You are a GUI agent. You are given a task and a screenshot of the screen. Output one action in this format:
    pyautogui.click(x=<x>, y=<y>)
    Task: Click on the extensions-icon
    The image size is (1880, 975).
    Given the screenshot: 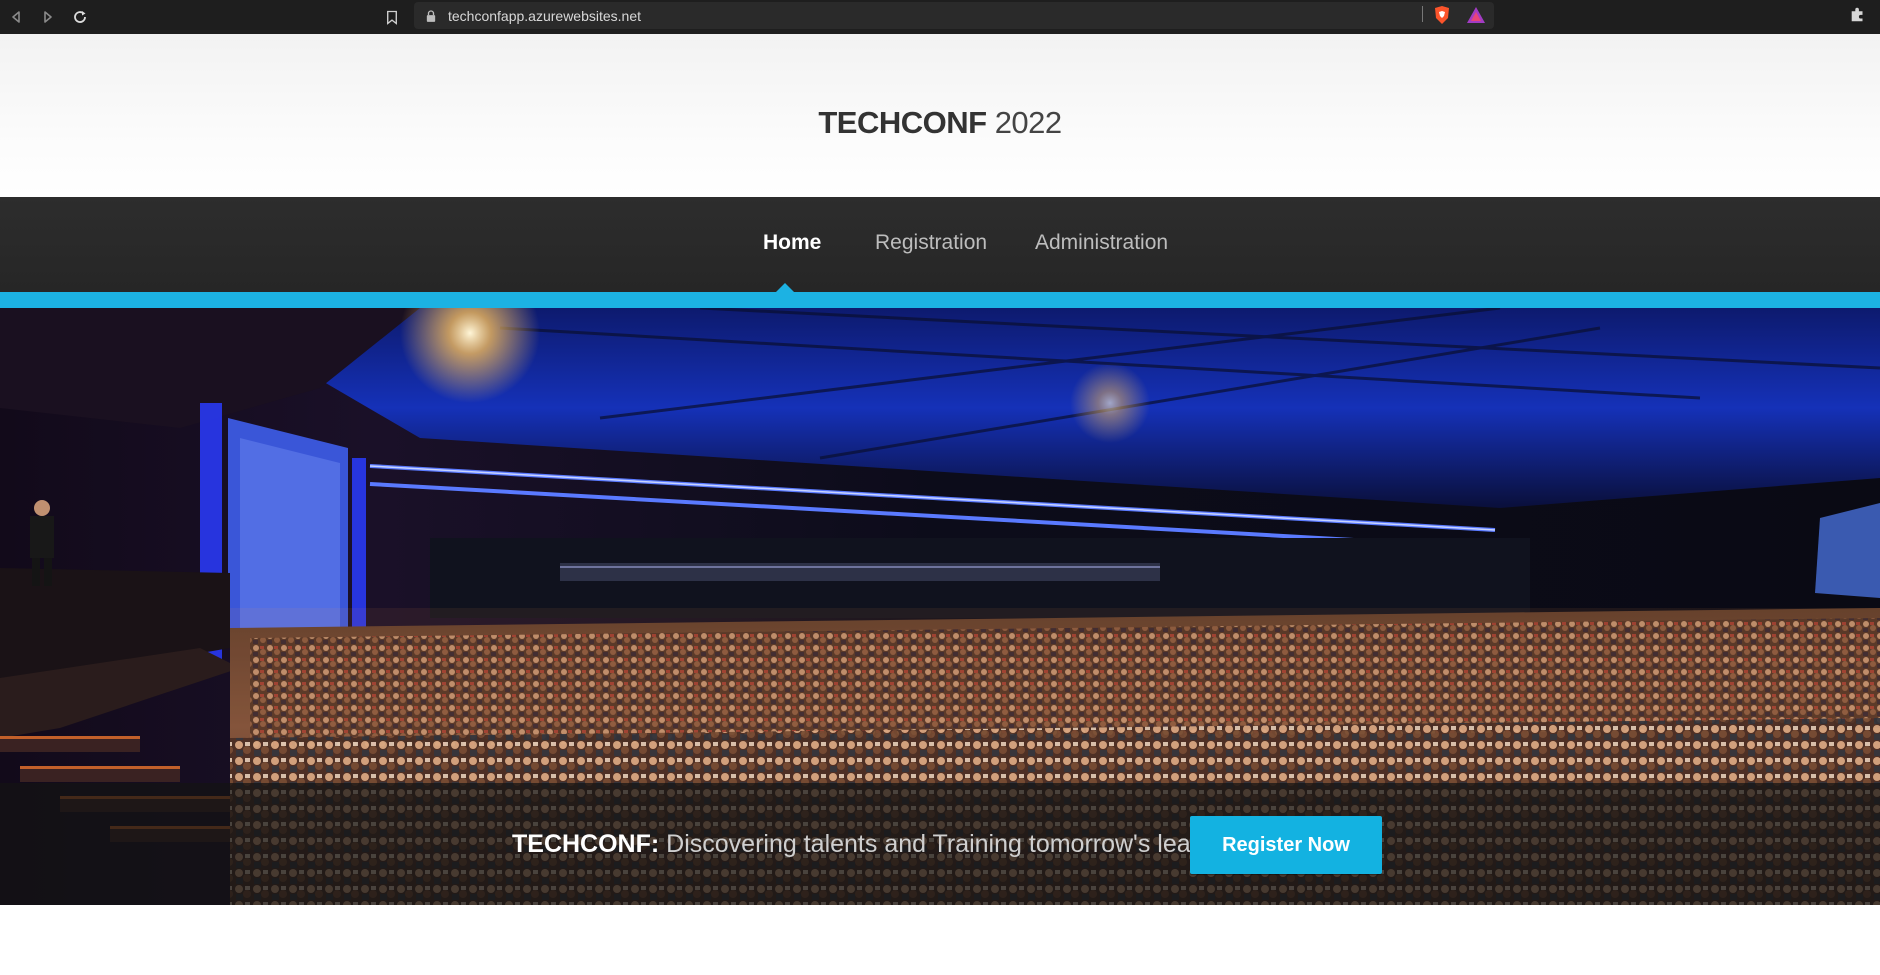 What is the action you would take?
    pyautogui.click(x=1859, y=15)
    